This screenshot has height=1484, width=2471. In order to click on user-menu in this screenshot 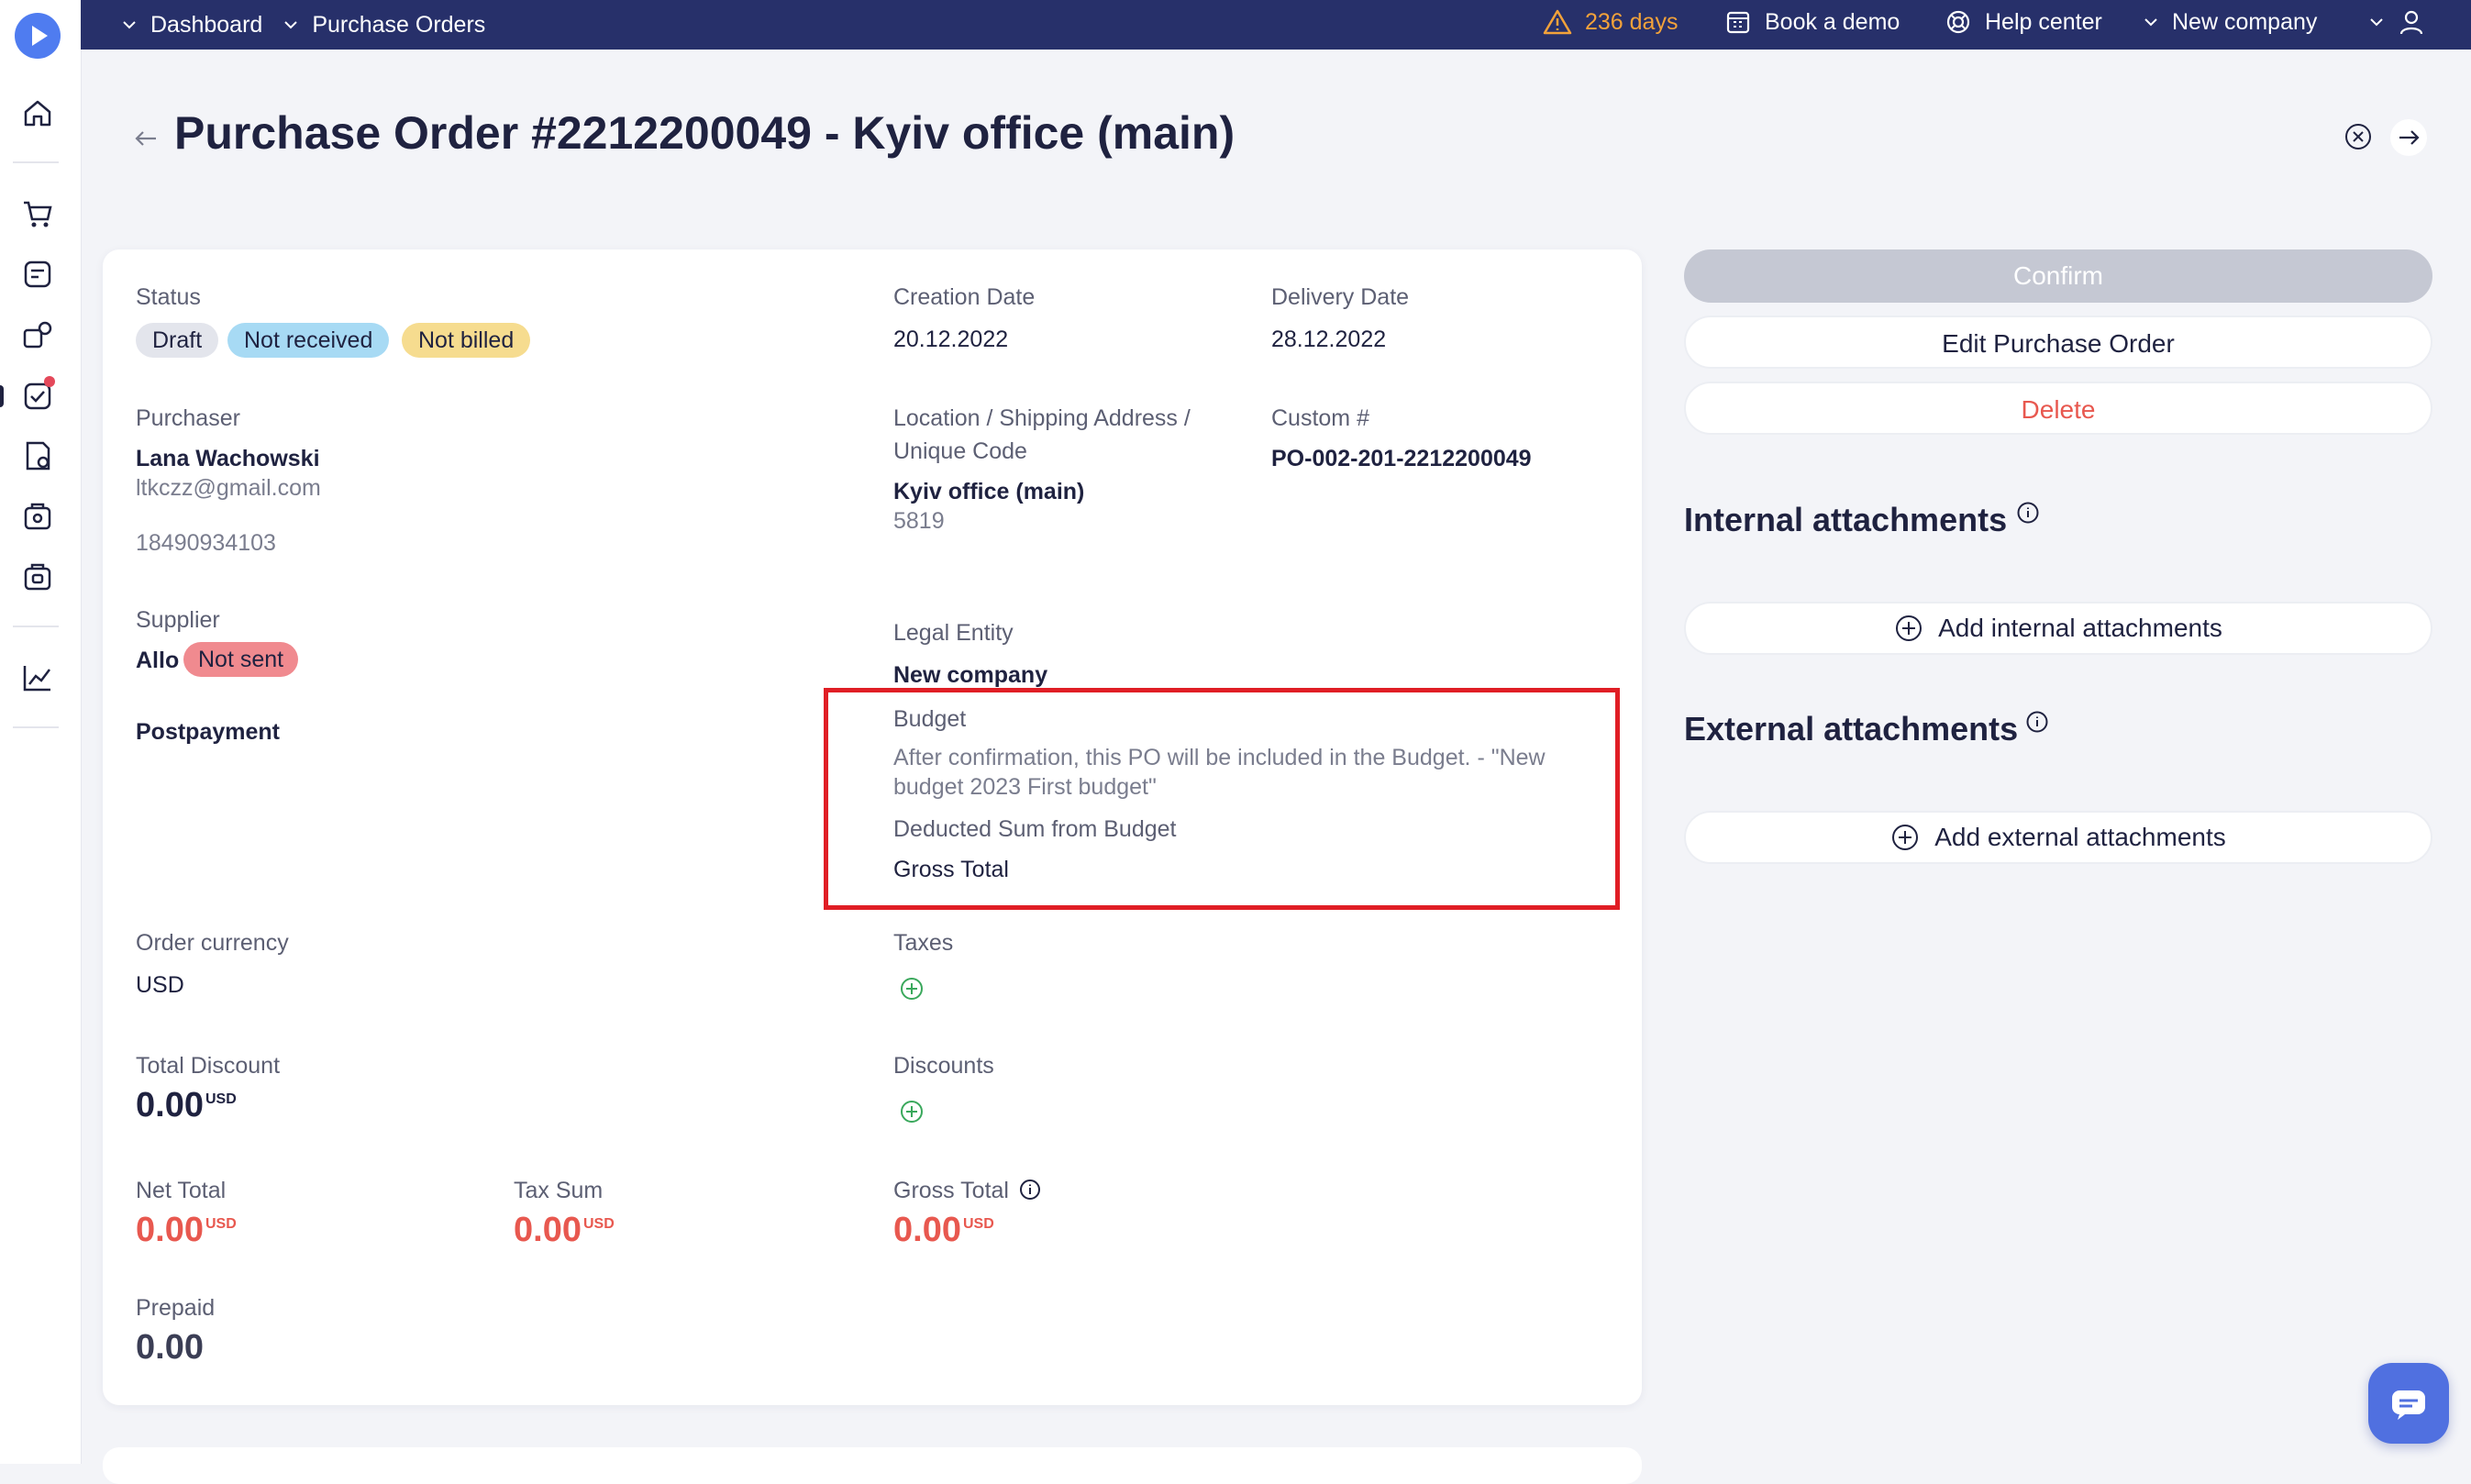, I will do `click(2396, 22)`.